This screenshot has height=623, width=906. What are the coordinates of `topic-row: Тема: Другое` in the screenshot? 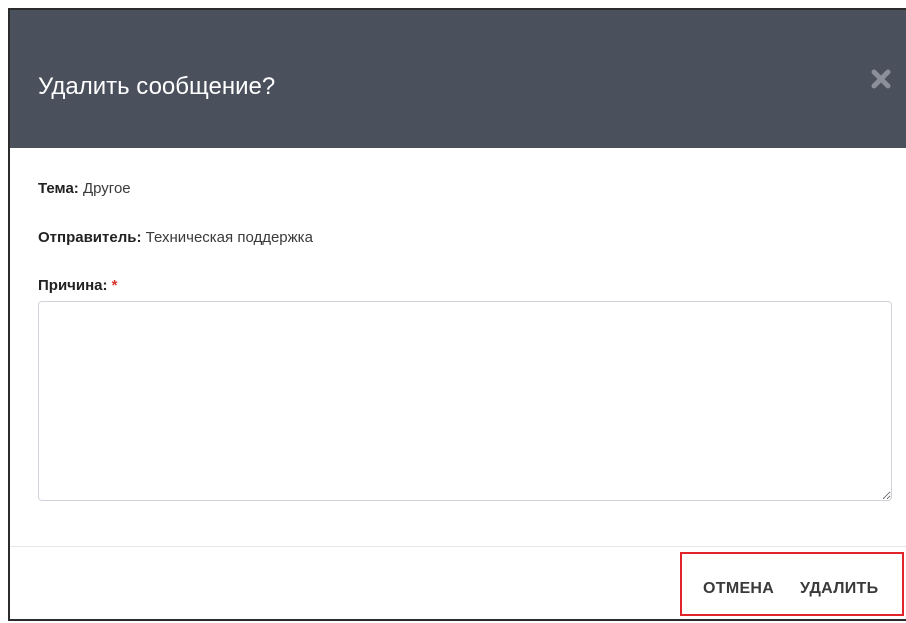 It's located at (84, 188).